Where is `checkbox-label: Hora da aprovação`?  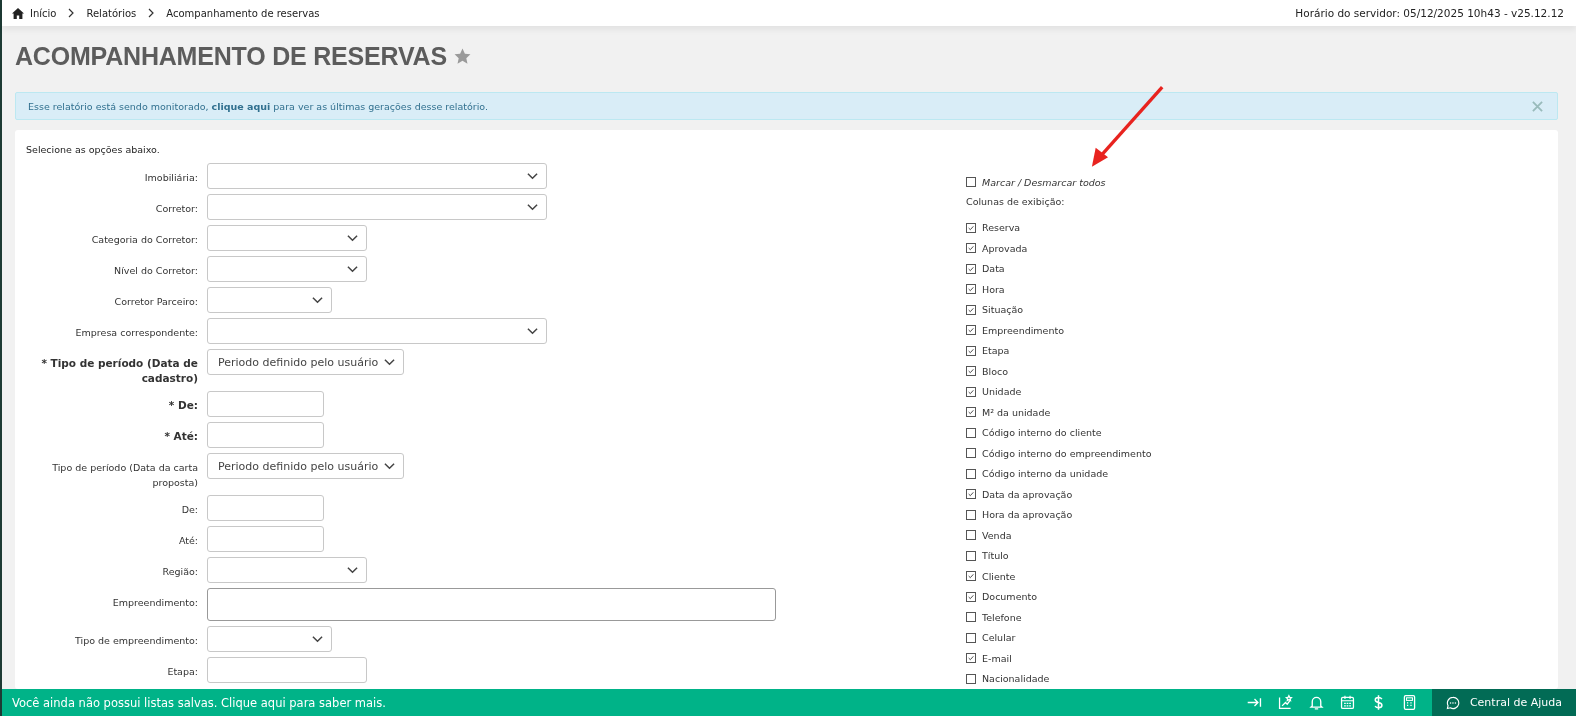
checkbox-label: Hora da aprovação is located at coordinates (1027, 515).